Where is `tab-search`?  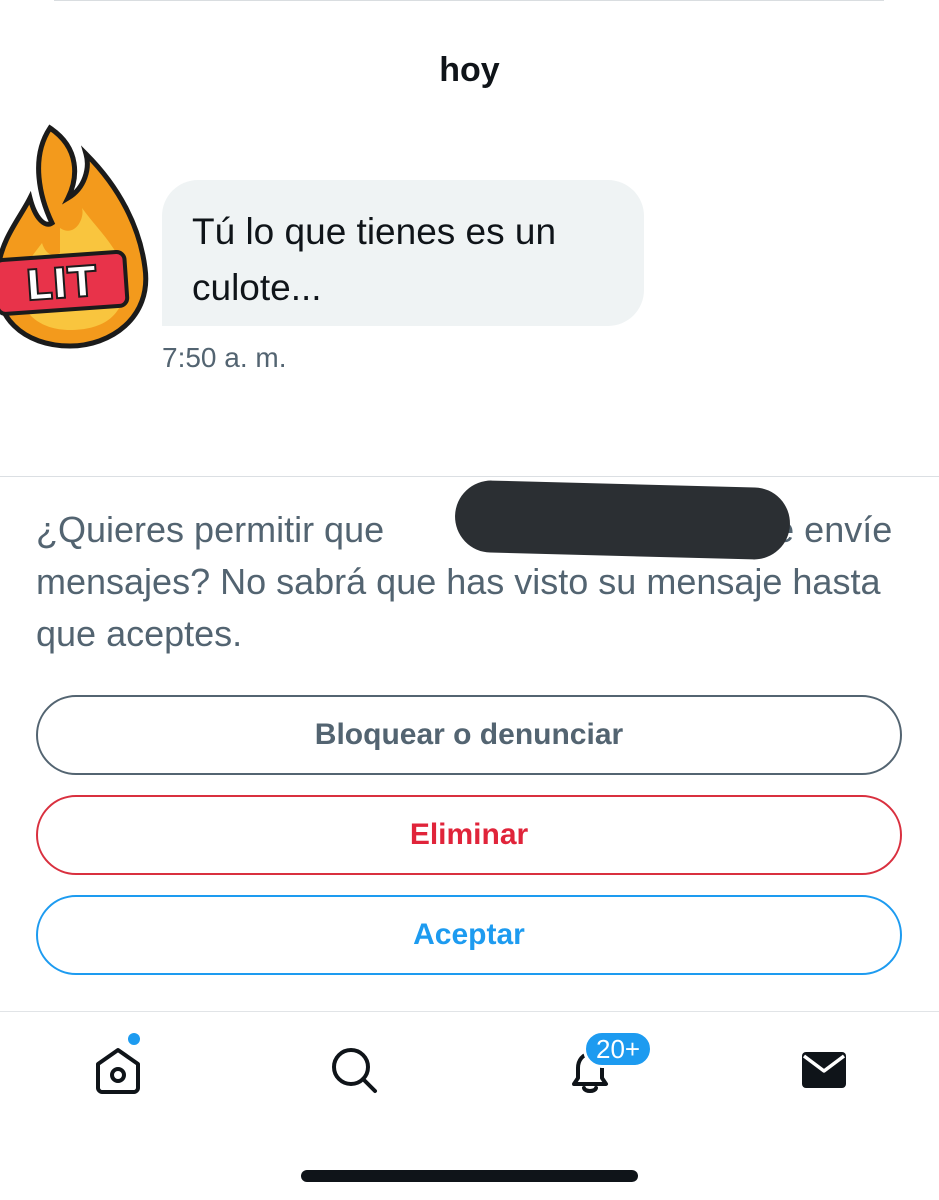 tab-search is located at coordinates (354, 1070).